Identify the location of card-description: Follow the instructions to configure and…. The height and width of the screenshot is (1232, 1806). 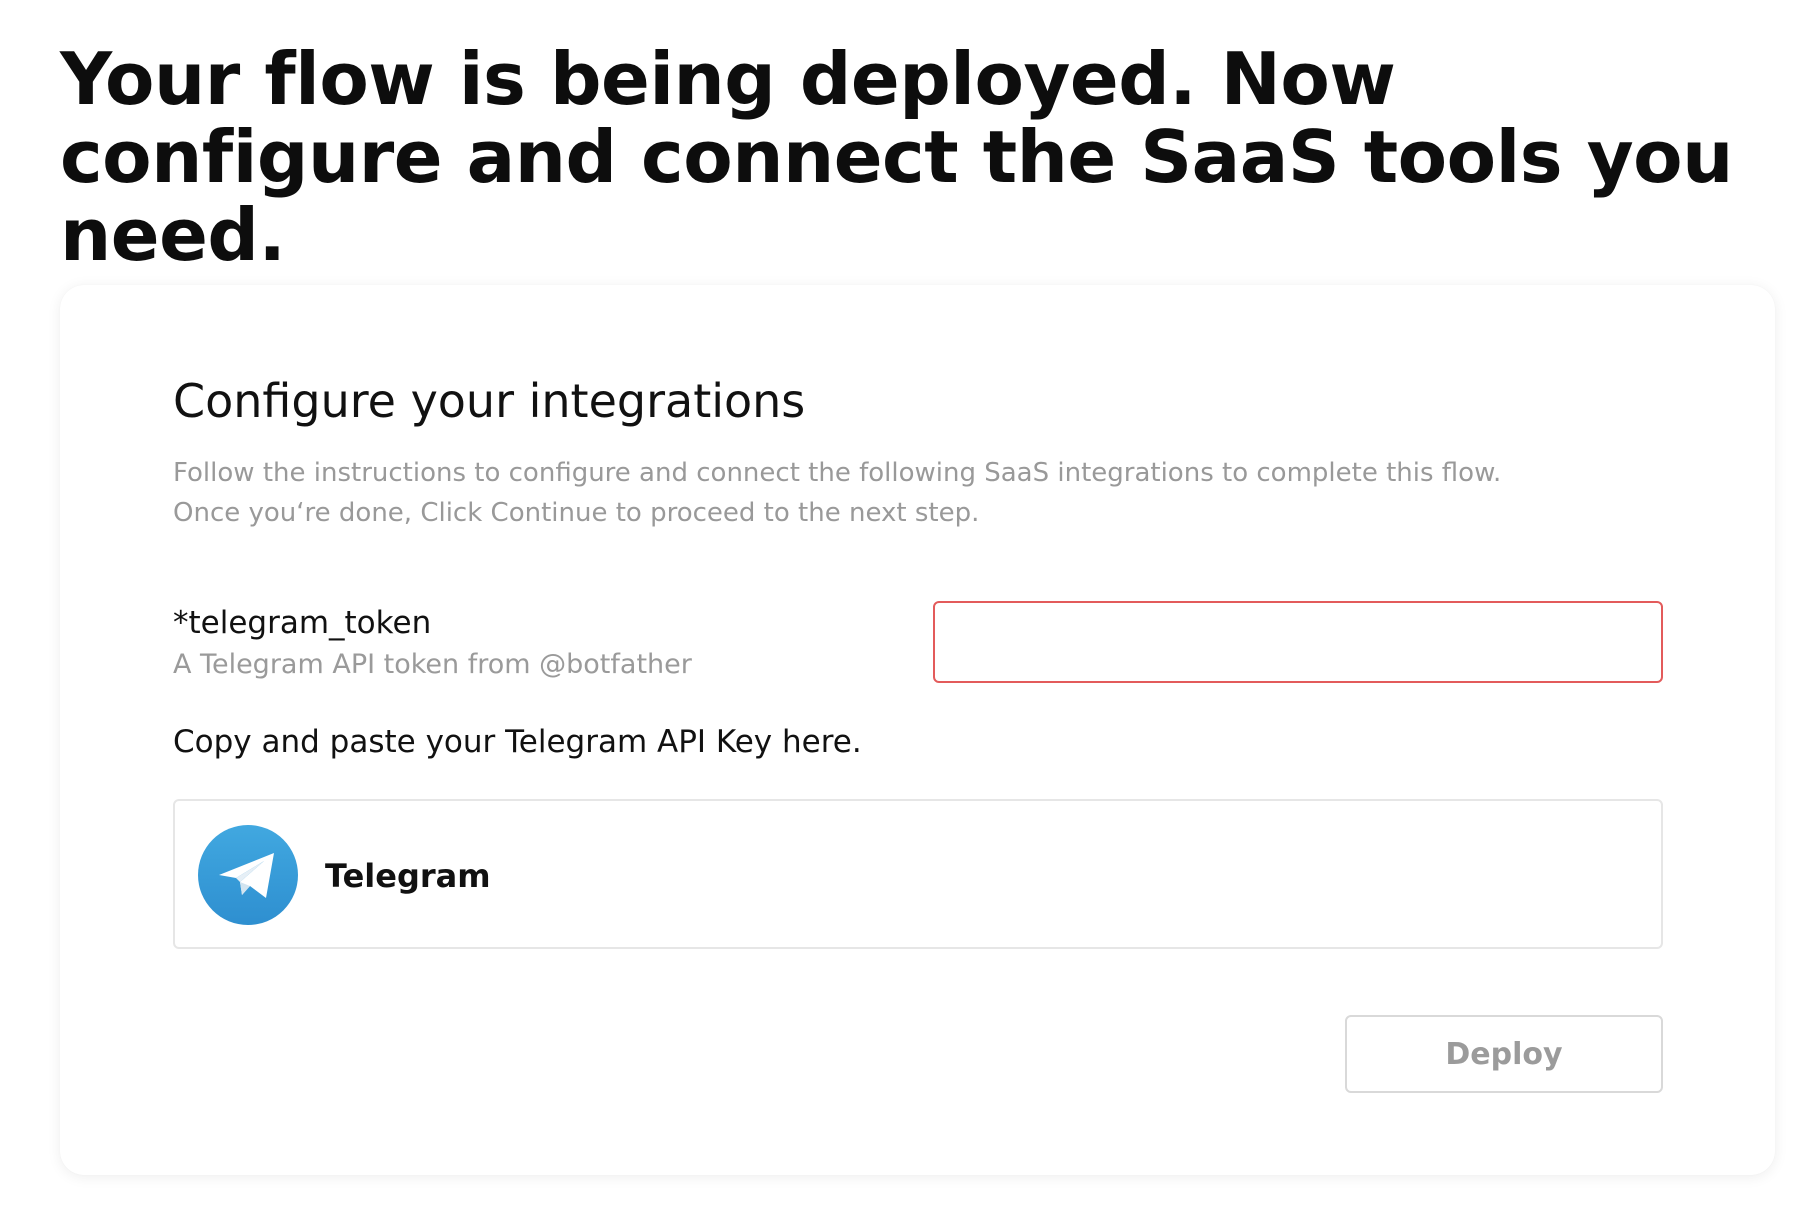
(943, 493).